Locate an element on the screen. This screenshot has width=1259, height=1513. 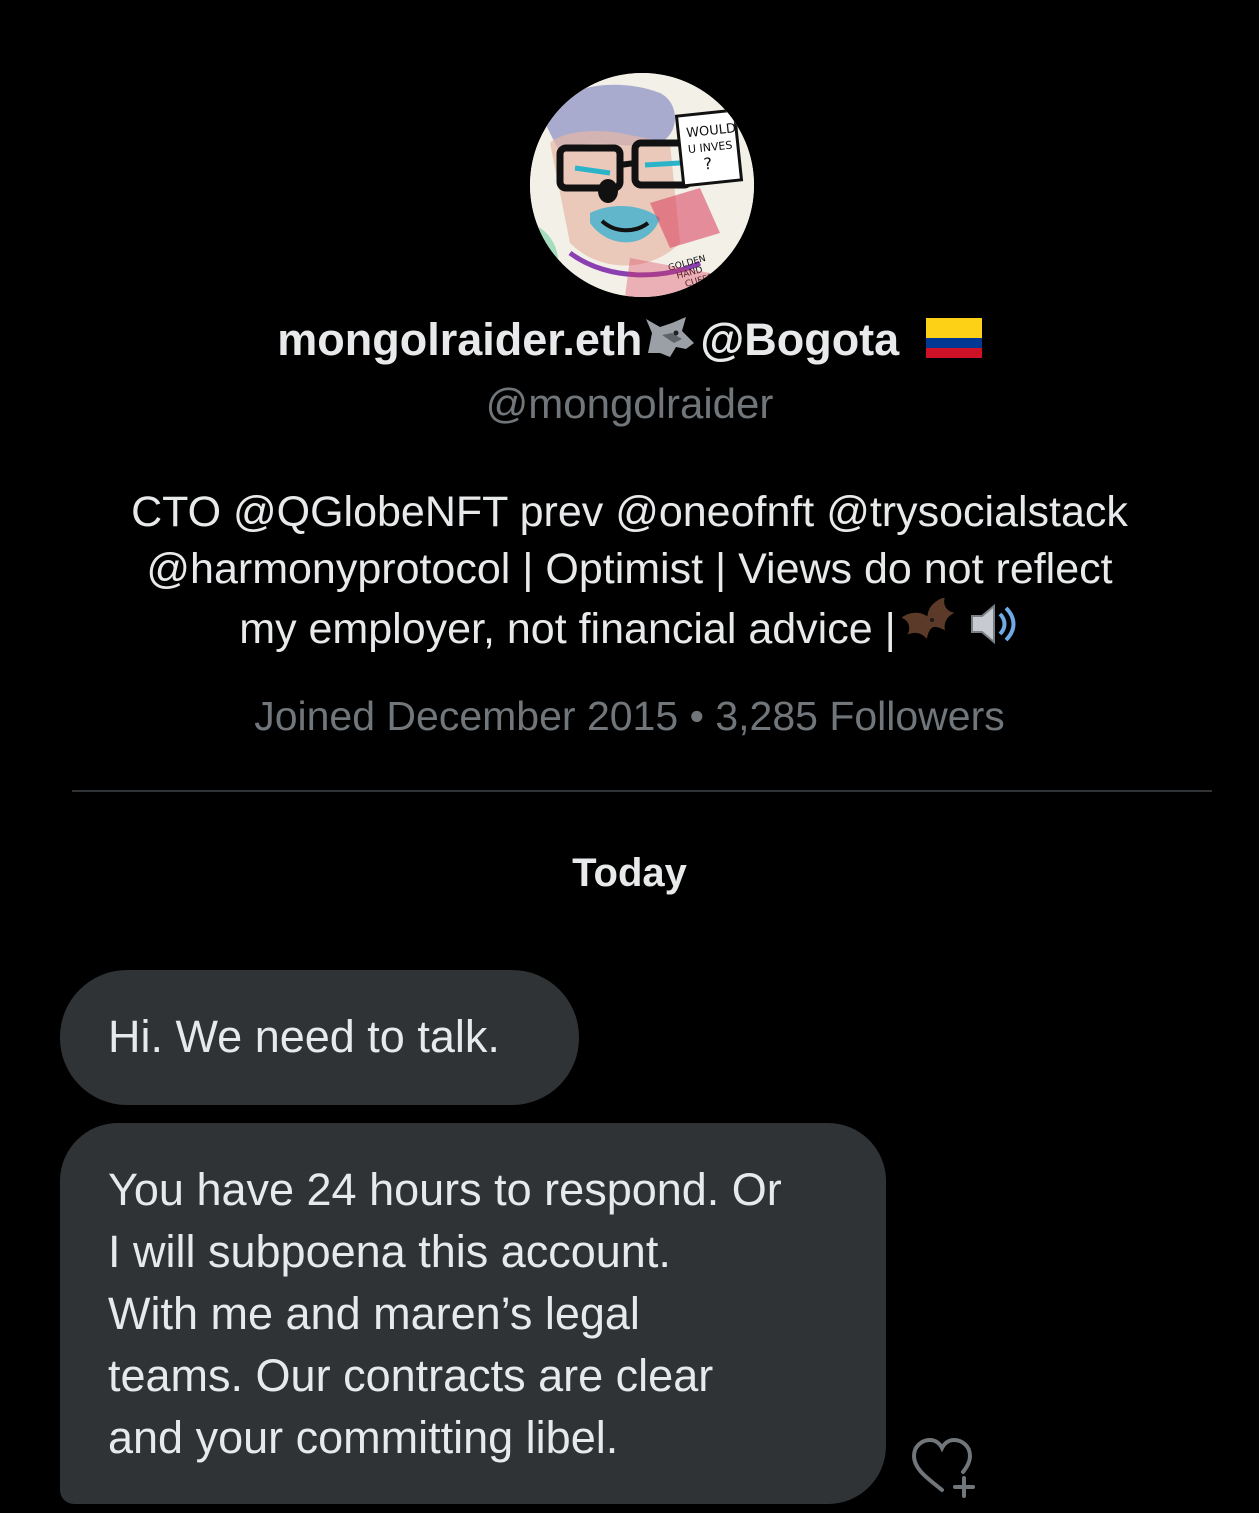
divider is located at coordinates (642, 791).